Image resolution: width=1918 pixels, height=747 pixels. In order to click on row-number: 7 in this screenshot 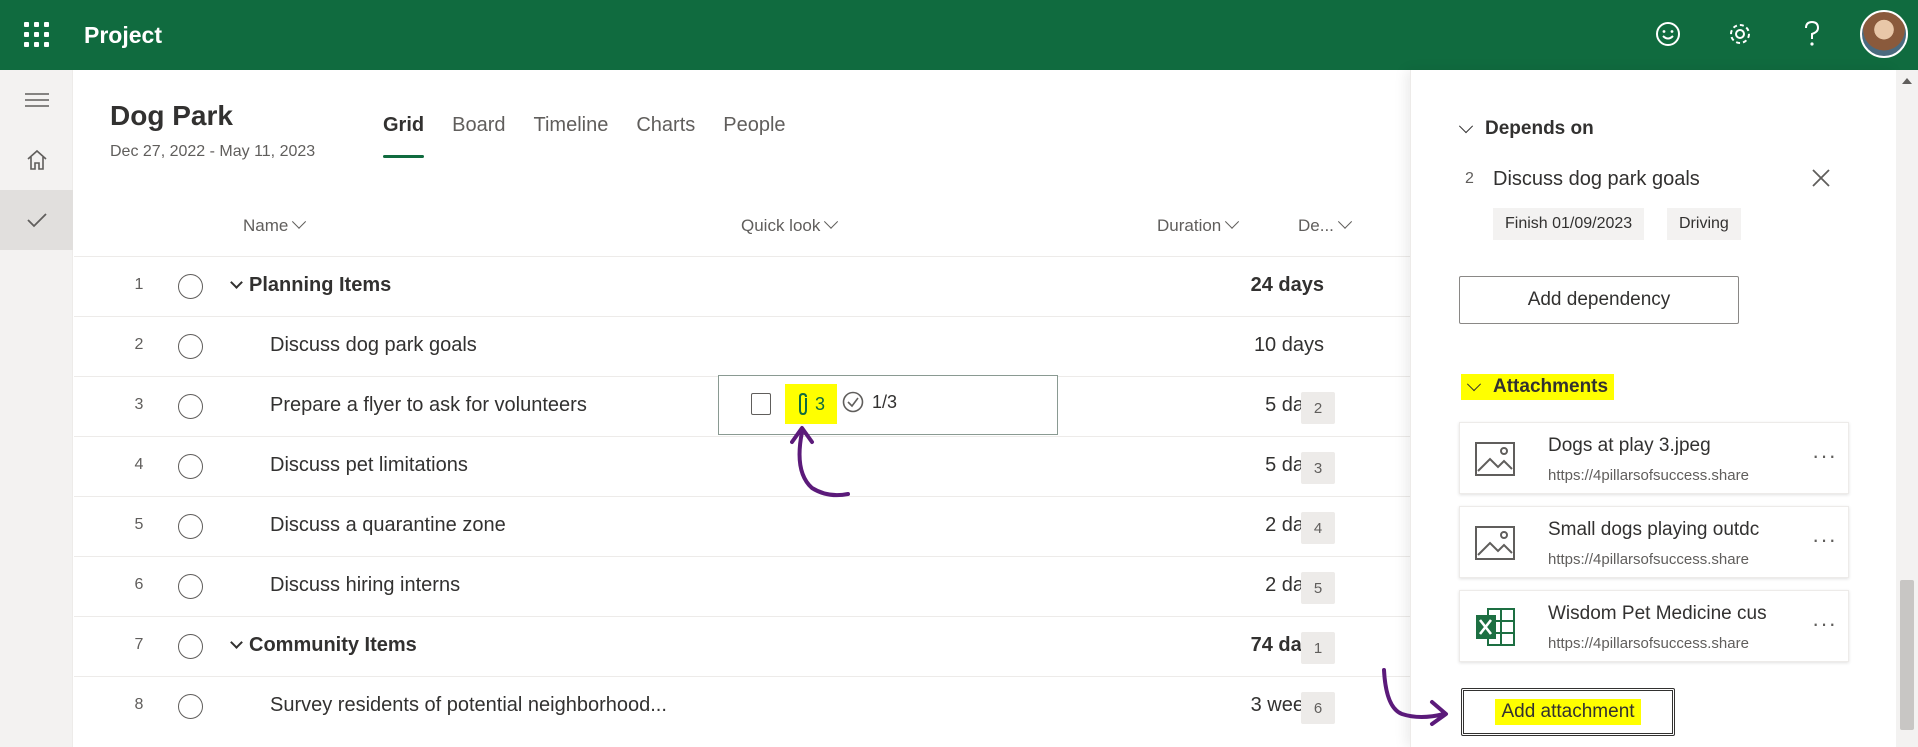, I will do `click(139, 644)`.